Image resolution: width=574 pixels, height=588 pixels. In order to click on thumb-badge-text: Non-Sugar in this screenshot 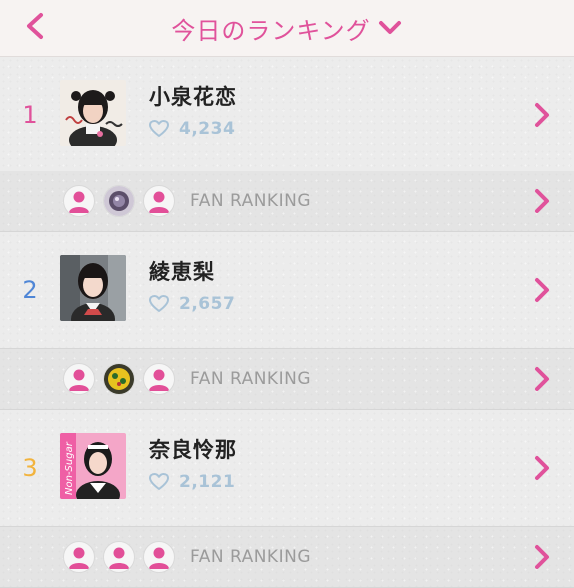, I will do `click(69, 468)`.